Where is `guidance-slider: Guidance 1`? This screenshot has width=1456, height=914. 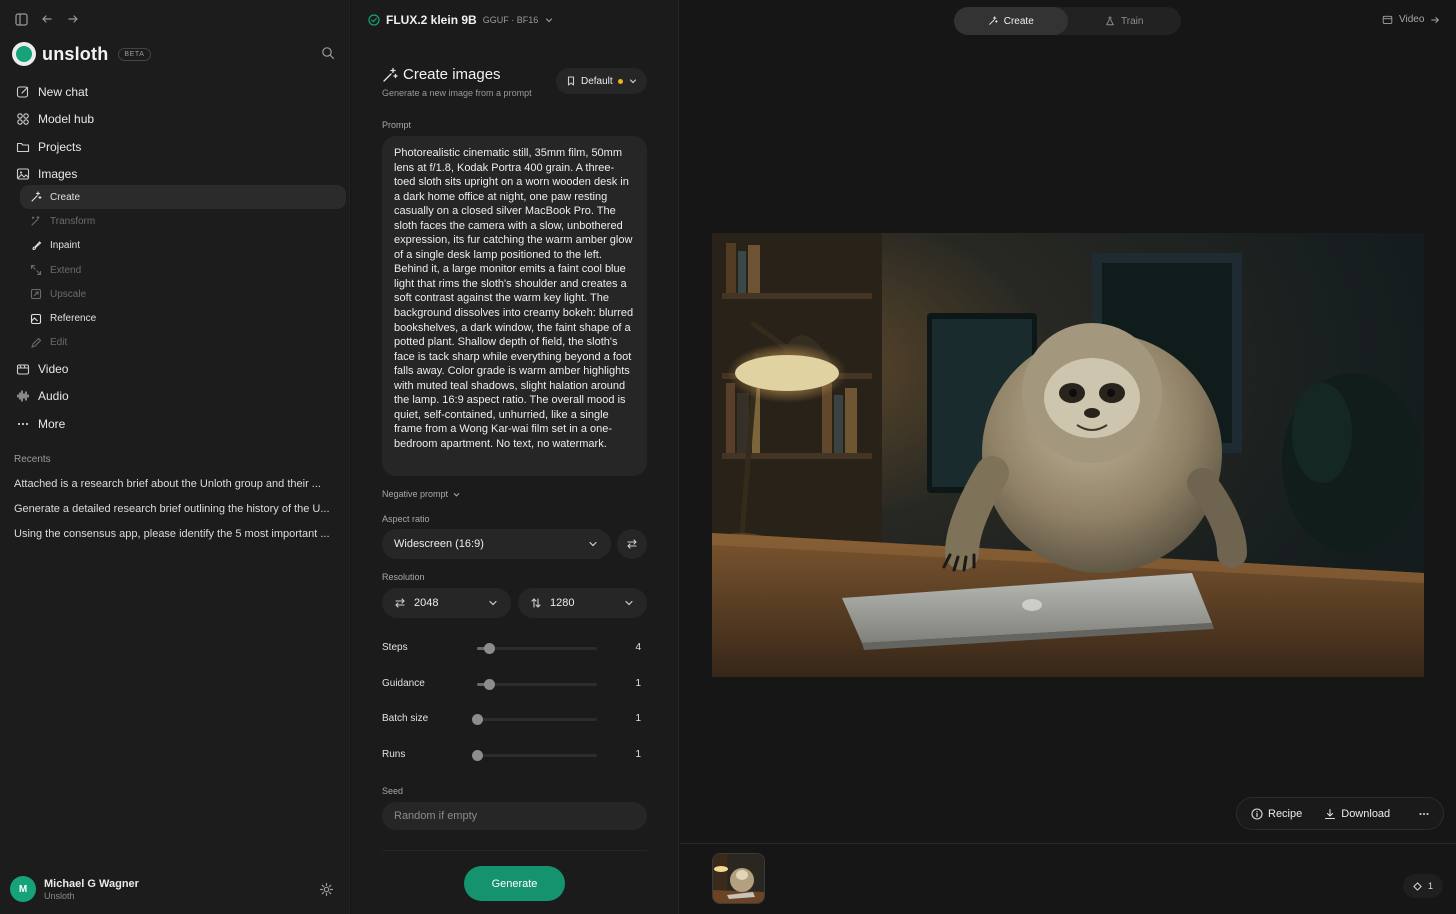 guidance-slider: Guidance 1 is located at coordinates (514, 684).